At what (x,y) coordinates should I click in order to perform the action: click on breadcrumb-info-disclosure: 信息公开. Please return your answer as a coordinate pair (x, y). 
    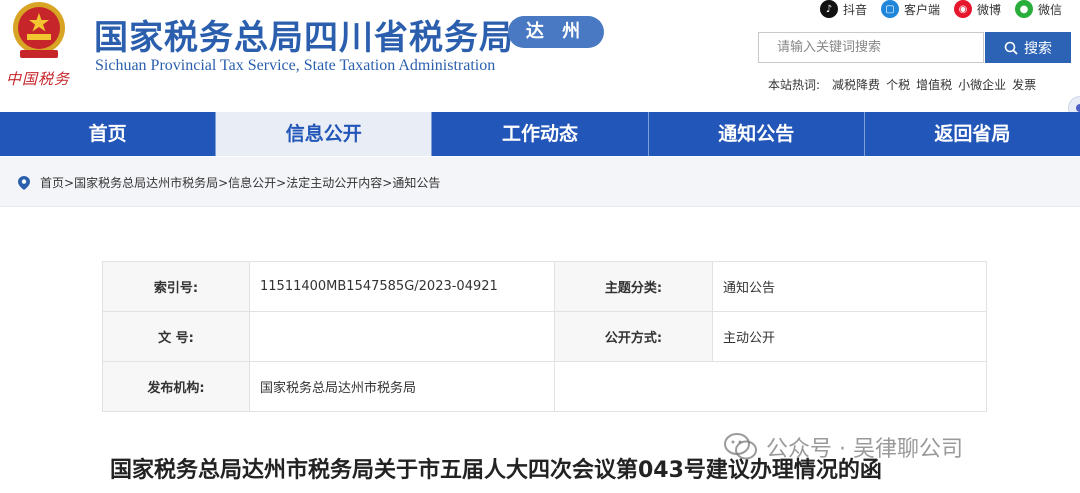
    Looking at the image, I should click on (252, 182).